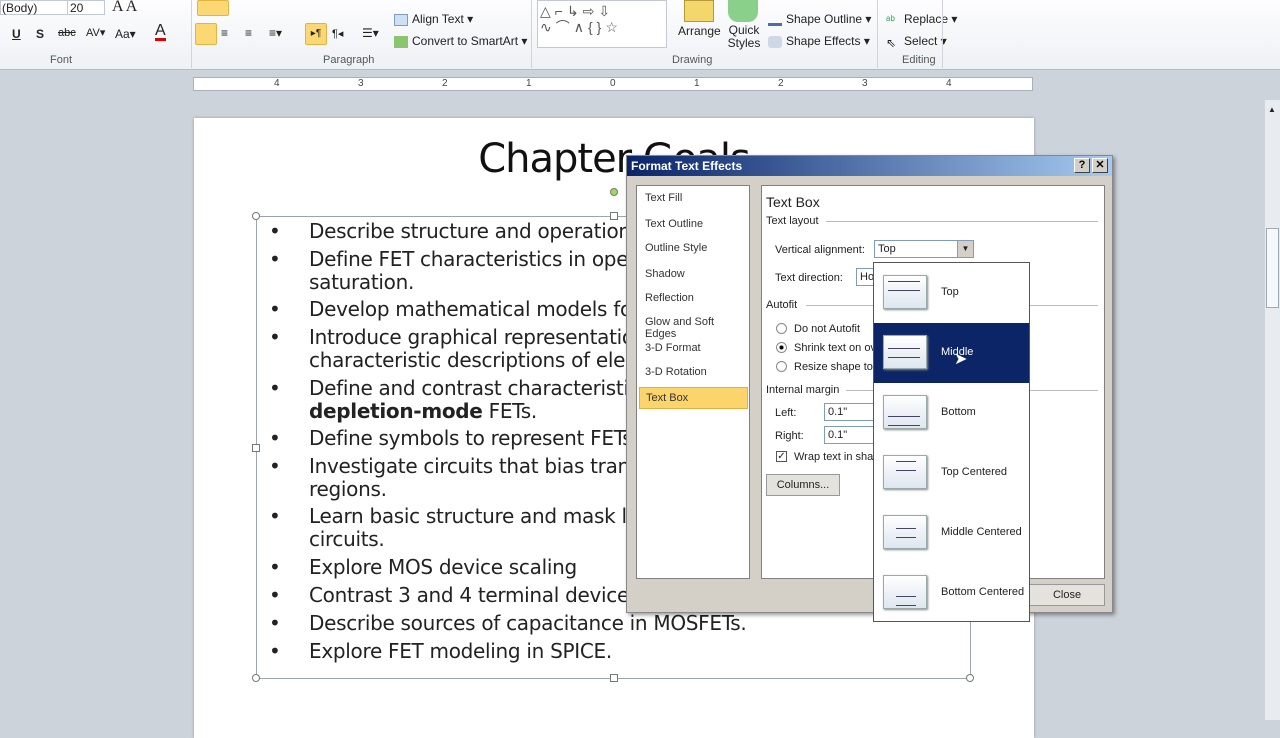  What do you see at coordinates (820, 250) in the screenshot?
I see `vertical-alignment-label: Vertical alignment:` at bounding box center [820, 250].